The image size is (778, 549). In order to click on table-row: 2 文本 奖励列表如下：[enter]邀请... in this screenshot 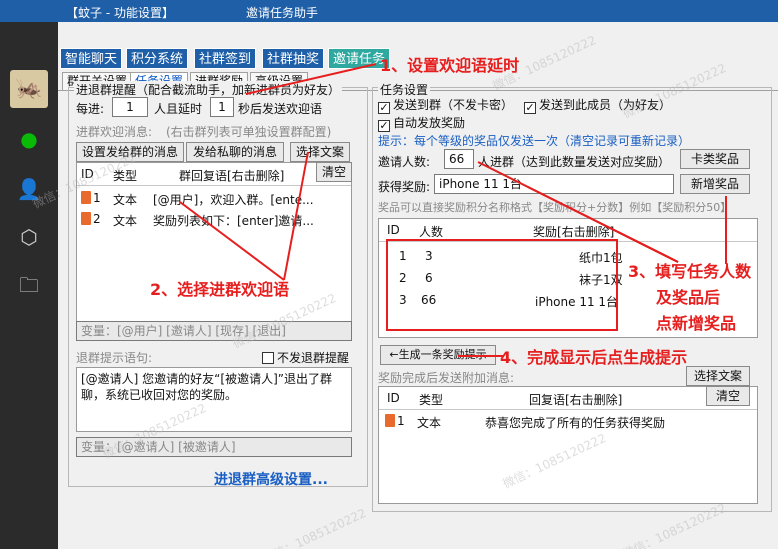, I will do `click(197, 220)`.